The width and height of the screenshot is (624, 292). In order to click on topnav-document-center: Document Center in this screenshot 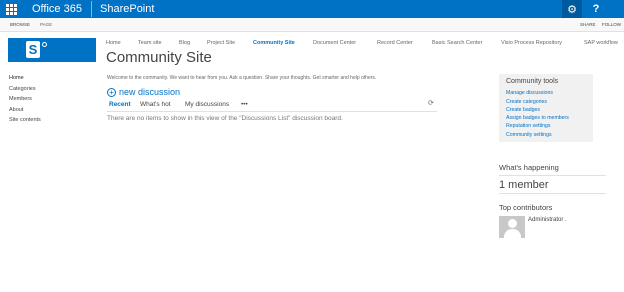, I will do `click(334, 43)`.